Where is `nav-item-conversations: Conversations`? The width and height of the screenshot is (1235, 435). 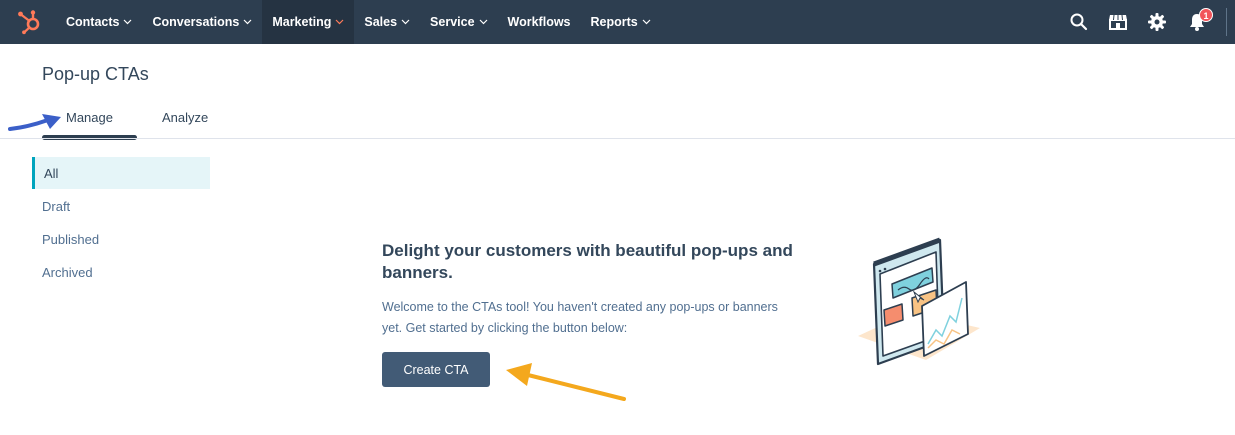
nav-item-conversations: Conversations is located at coordinates (202, 22).